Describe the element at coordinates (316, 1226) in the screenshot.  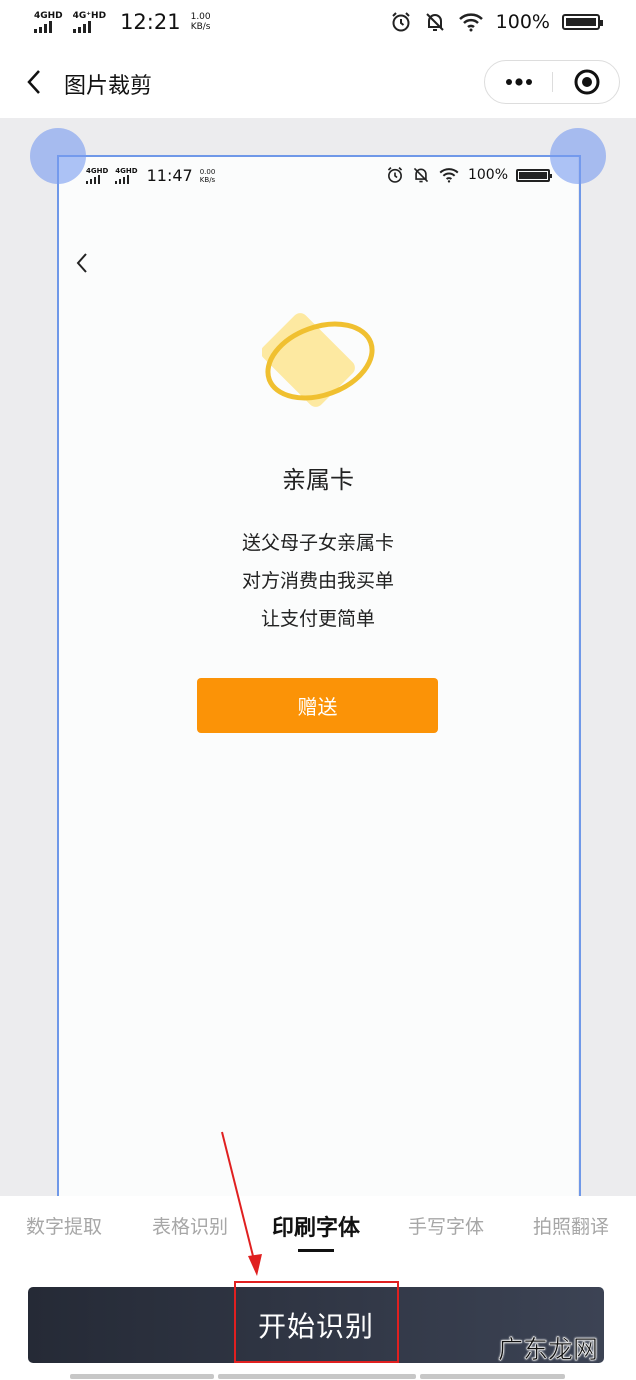
I see `tab-printed-font: 印刷字体` at that location.